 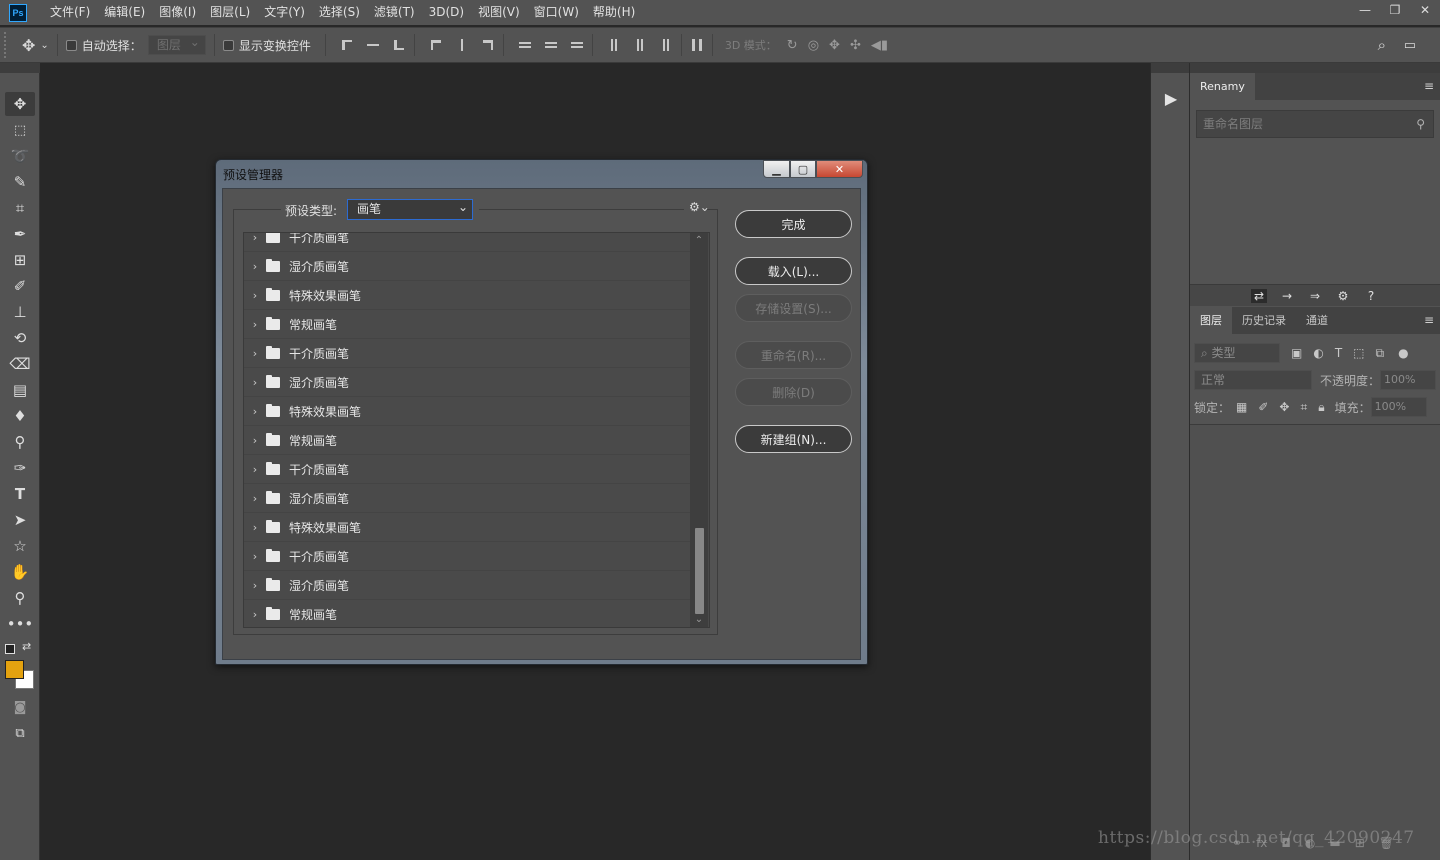 I want to click on menu-item: 文件(F), so click(x=70, y=12).